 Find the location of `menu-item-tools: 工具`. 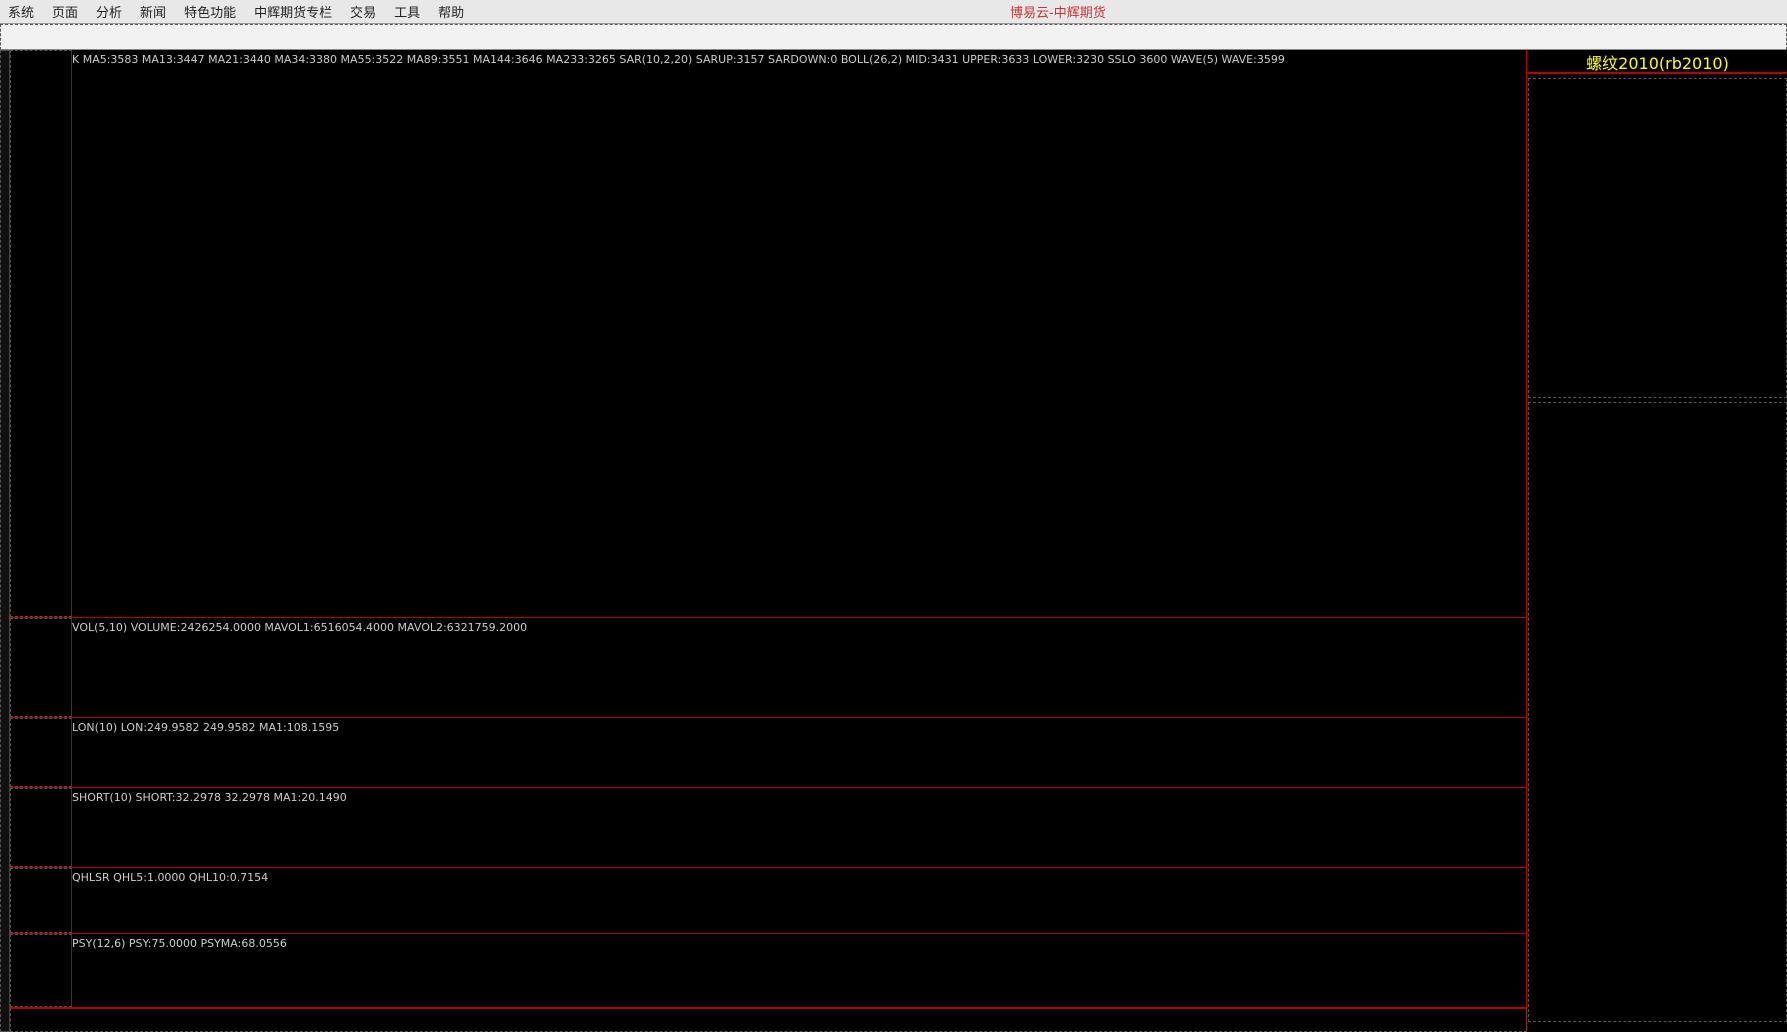

menu-item-tools: 工具 is located at coordinates (407, 11).